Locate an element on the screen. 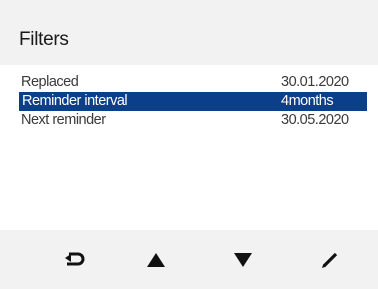 This screenshot has width=378, height=289. list-item-next-reminder: Next reminder 30.05.2020 is located at coordinates (193, 120).